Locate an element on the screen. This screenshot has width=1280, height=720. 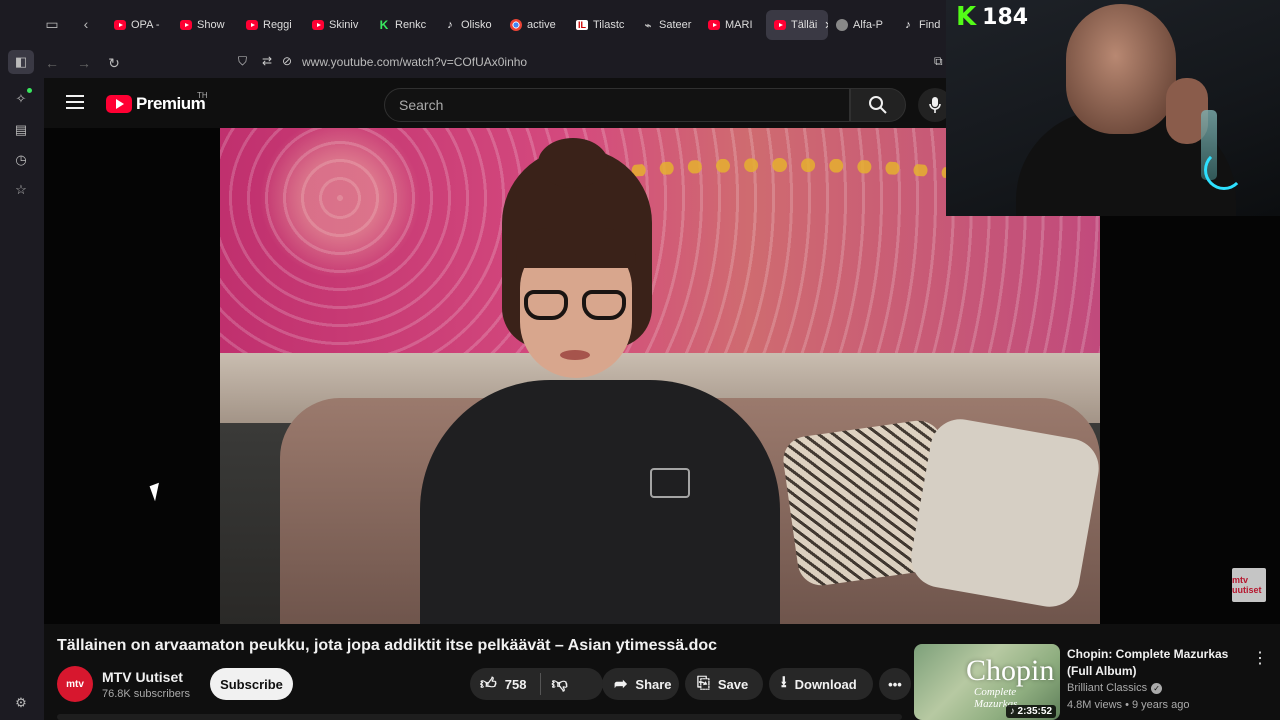
tab: Skiniv is located at coordinates (337, 25).